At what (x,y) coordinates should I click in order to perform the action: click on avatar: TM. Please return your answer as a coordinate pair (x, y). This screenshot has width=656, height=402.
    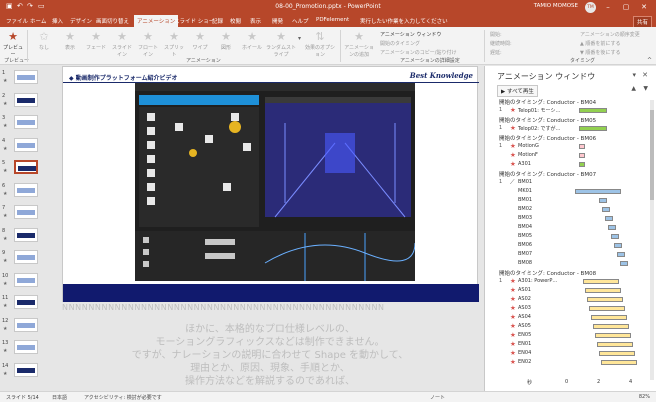
    Looking at the image, I should click on (590, 7).